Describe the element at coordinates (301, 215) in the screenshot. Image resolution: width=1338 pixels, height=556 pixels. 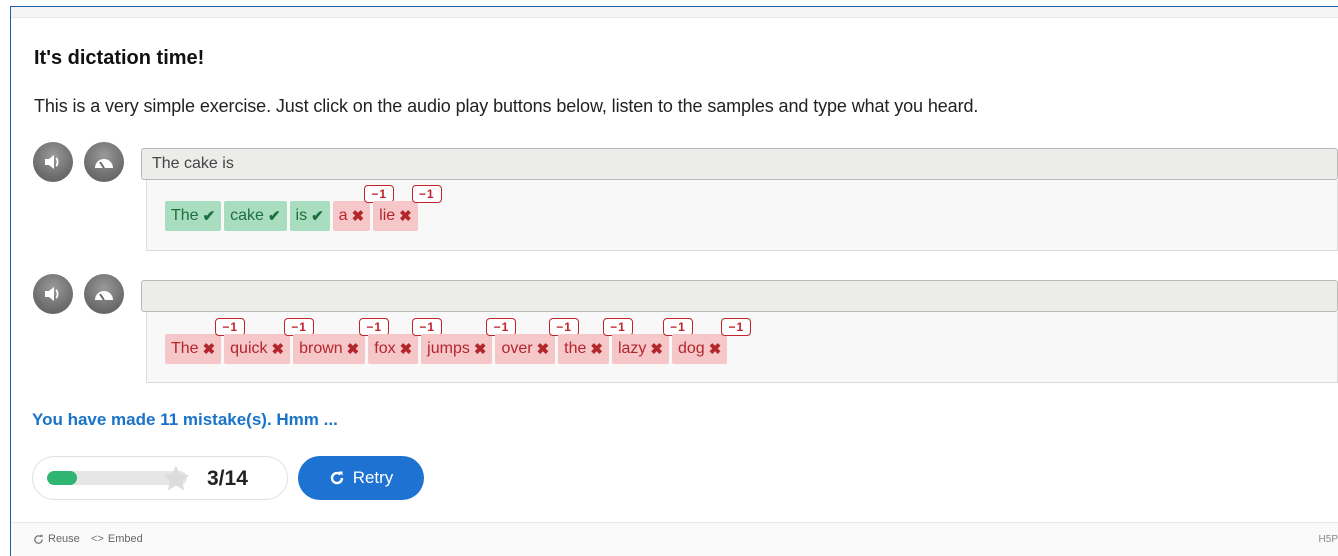
I see `word-text: is` at that location.